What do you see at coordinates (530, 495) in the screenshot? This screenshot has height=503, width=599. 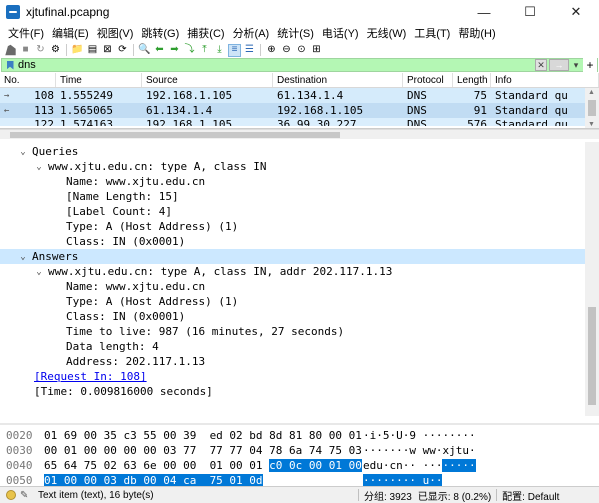 I see `status-profile: 配置: Default` at bounding box center [530, 495].